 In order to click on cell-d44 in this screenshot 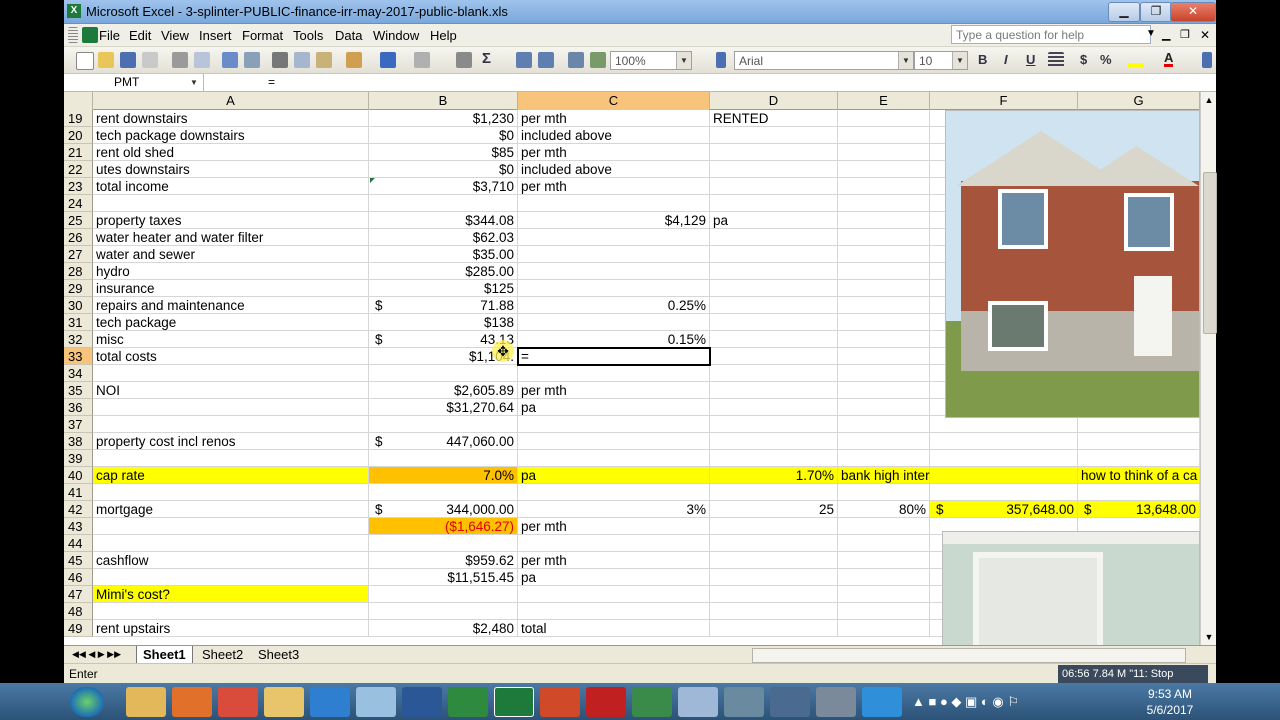, I will do `click(774, 543)`.